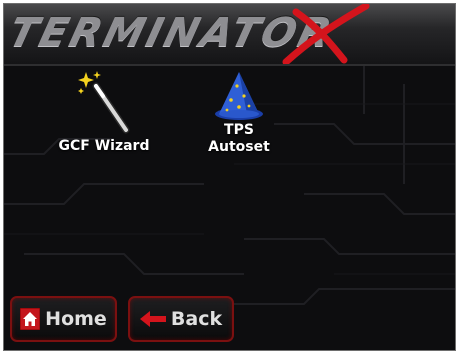 This screenshot has width=459, height=354. I want to click on home-button: Home, so click(63, 319).